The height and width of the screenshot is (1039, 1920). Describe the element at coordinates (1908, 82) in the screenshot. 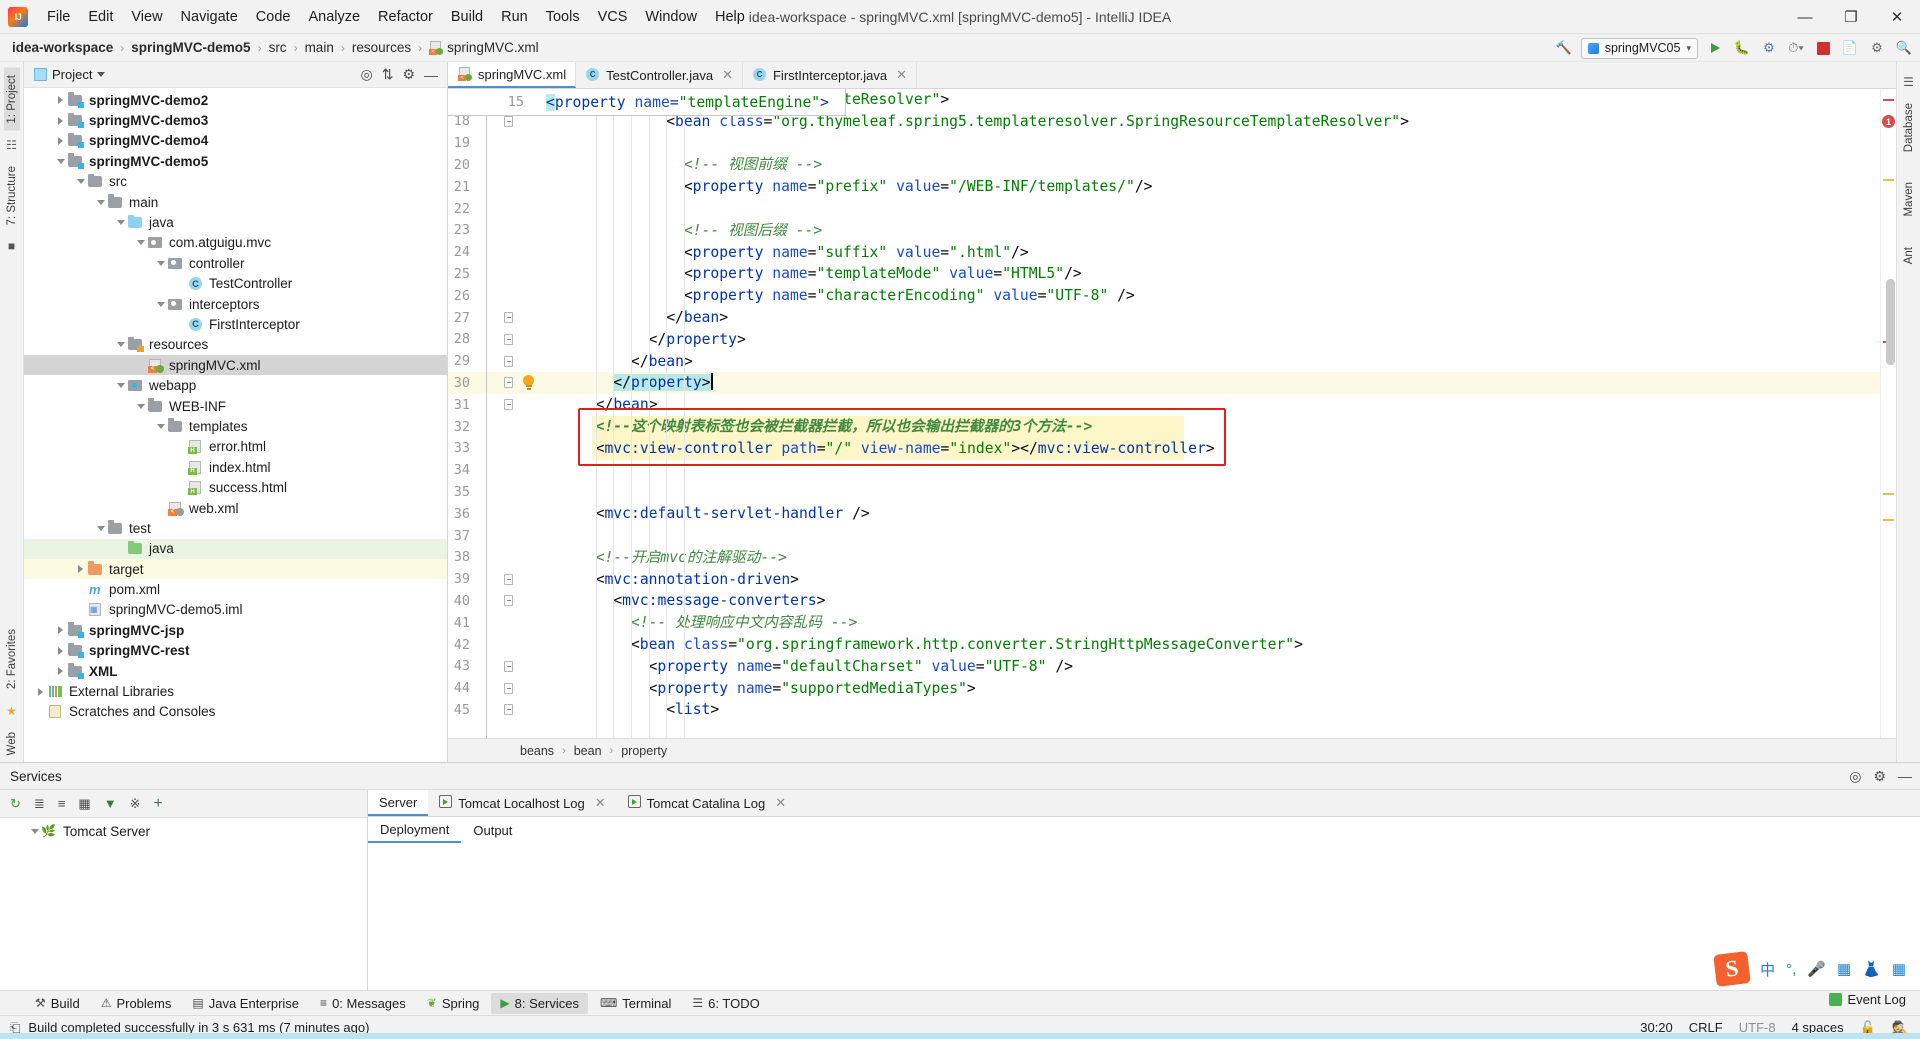

I see `notifications-icon: ☰` at that location.